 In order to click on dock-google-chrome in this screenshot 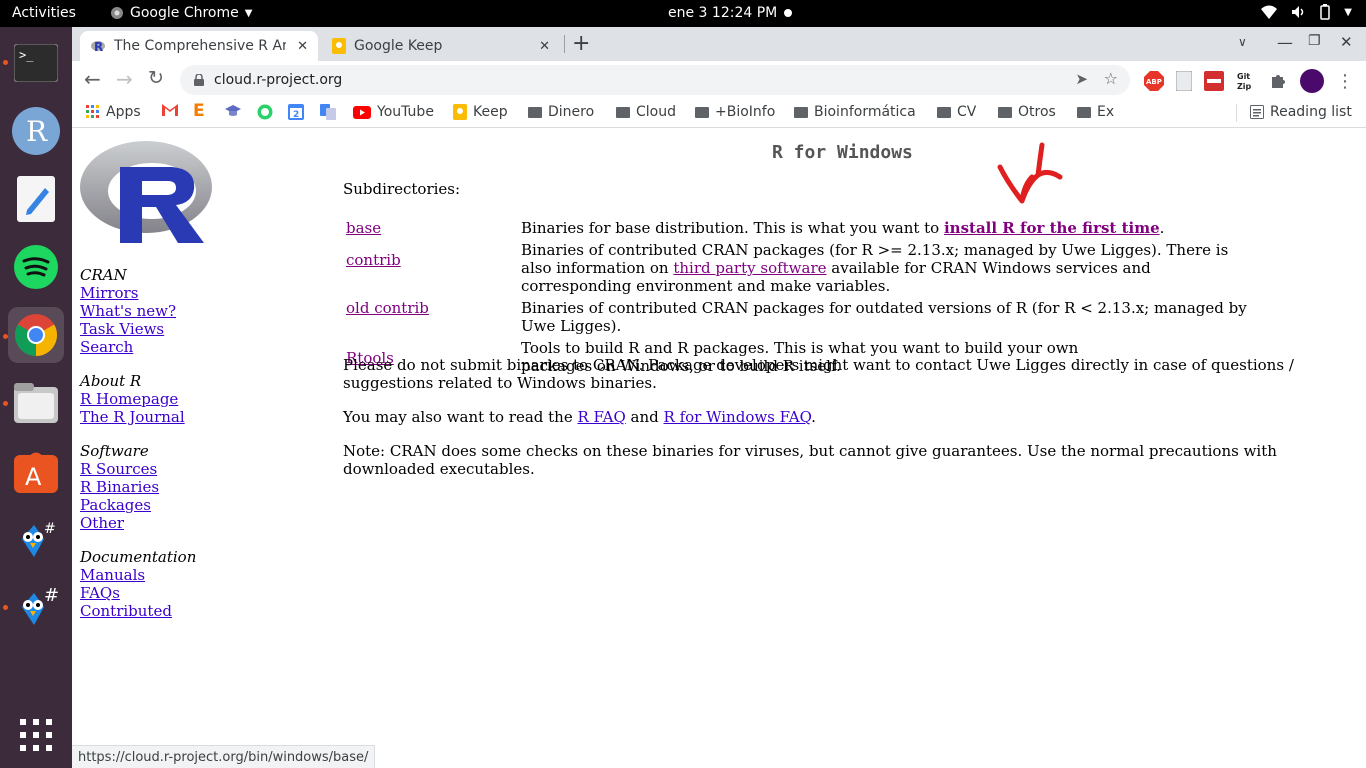, I will do `click(36, 335)`.